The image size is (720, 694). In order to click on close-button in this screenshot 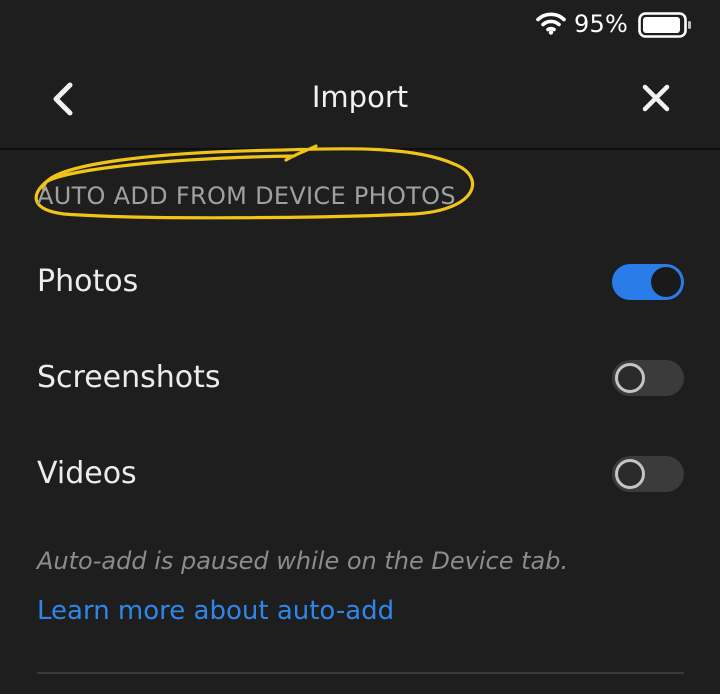, I will do `click(656, 98)`.